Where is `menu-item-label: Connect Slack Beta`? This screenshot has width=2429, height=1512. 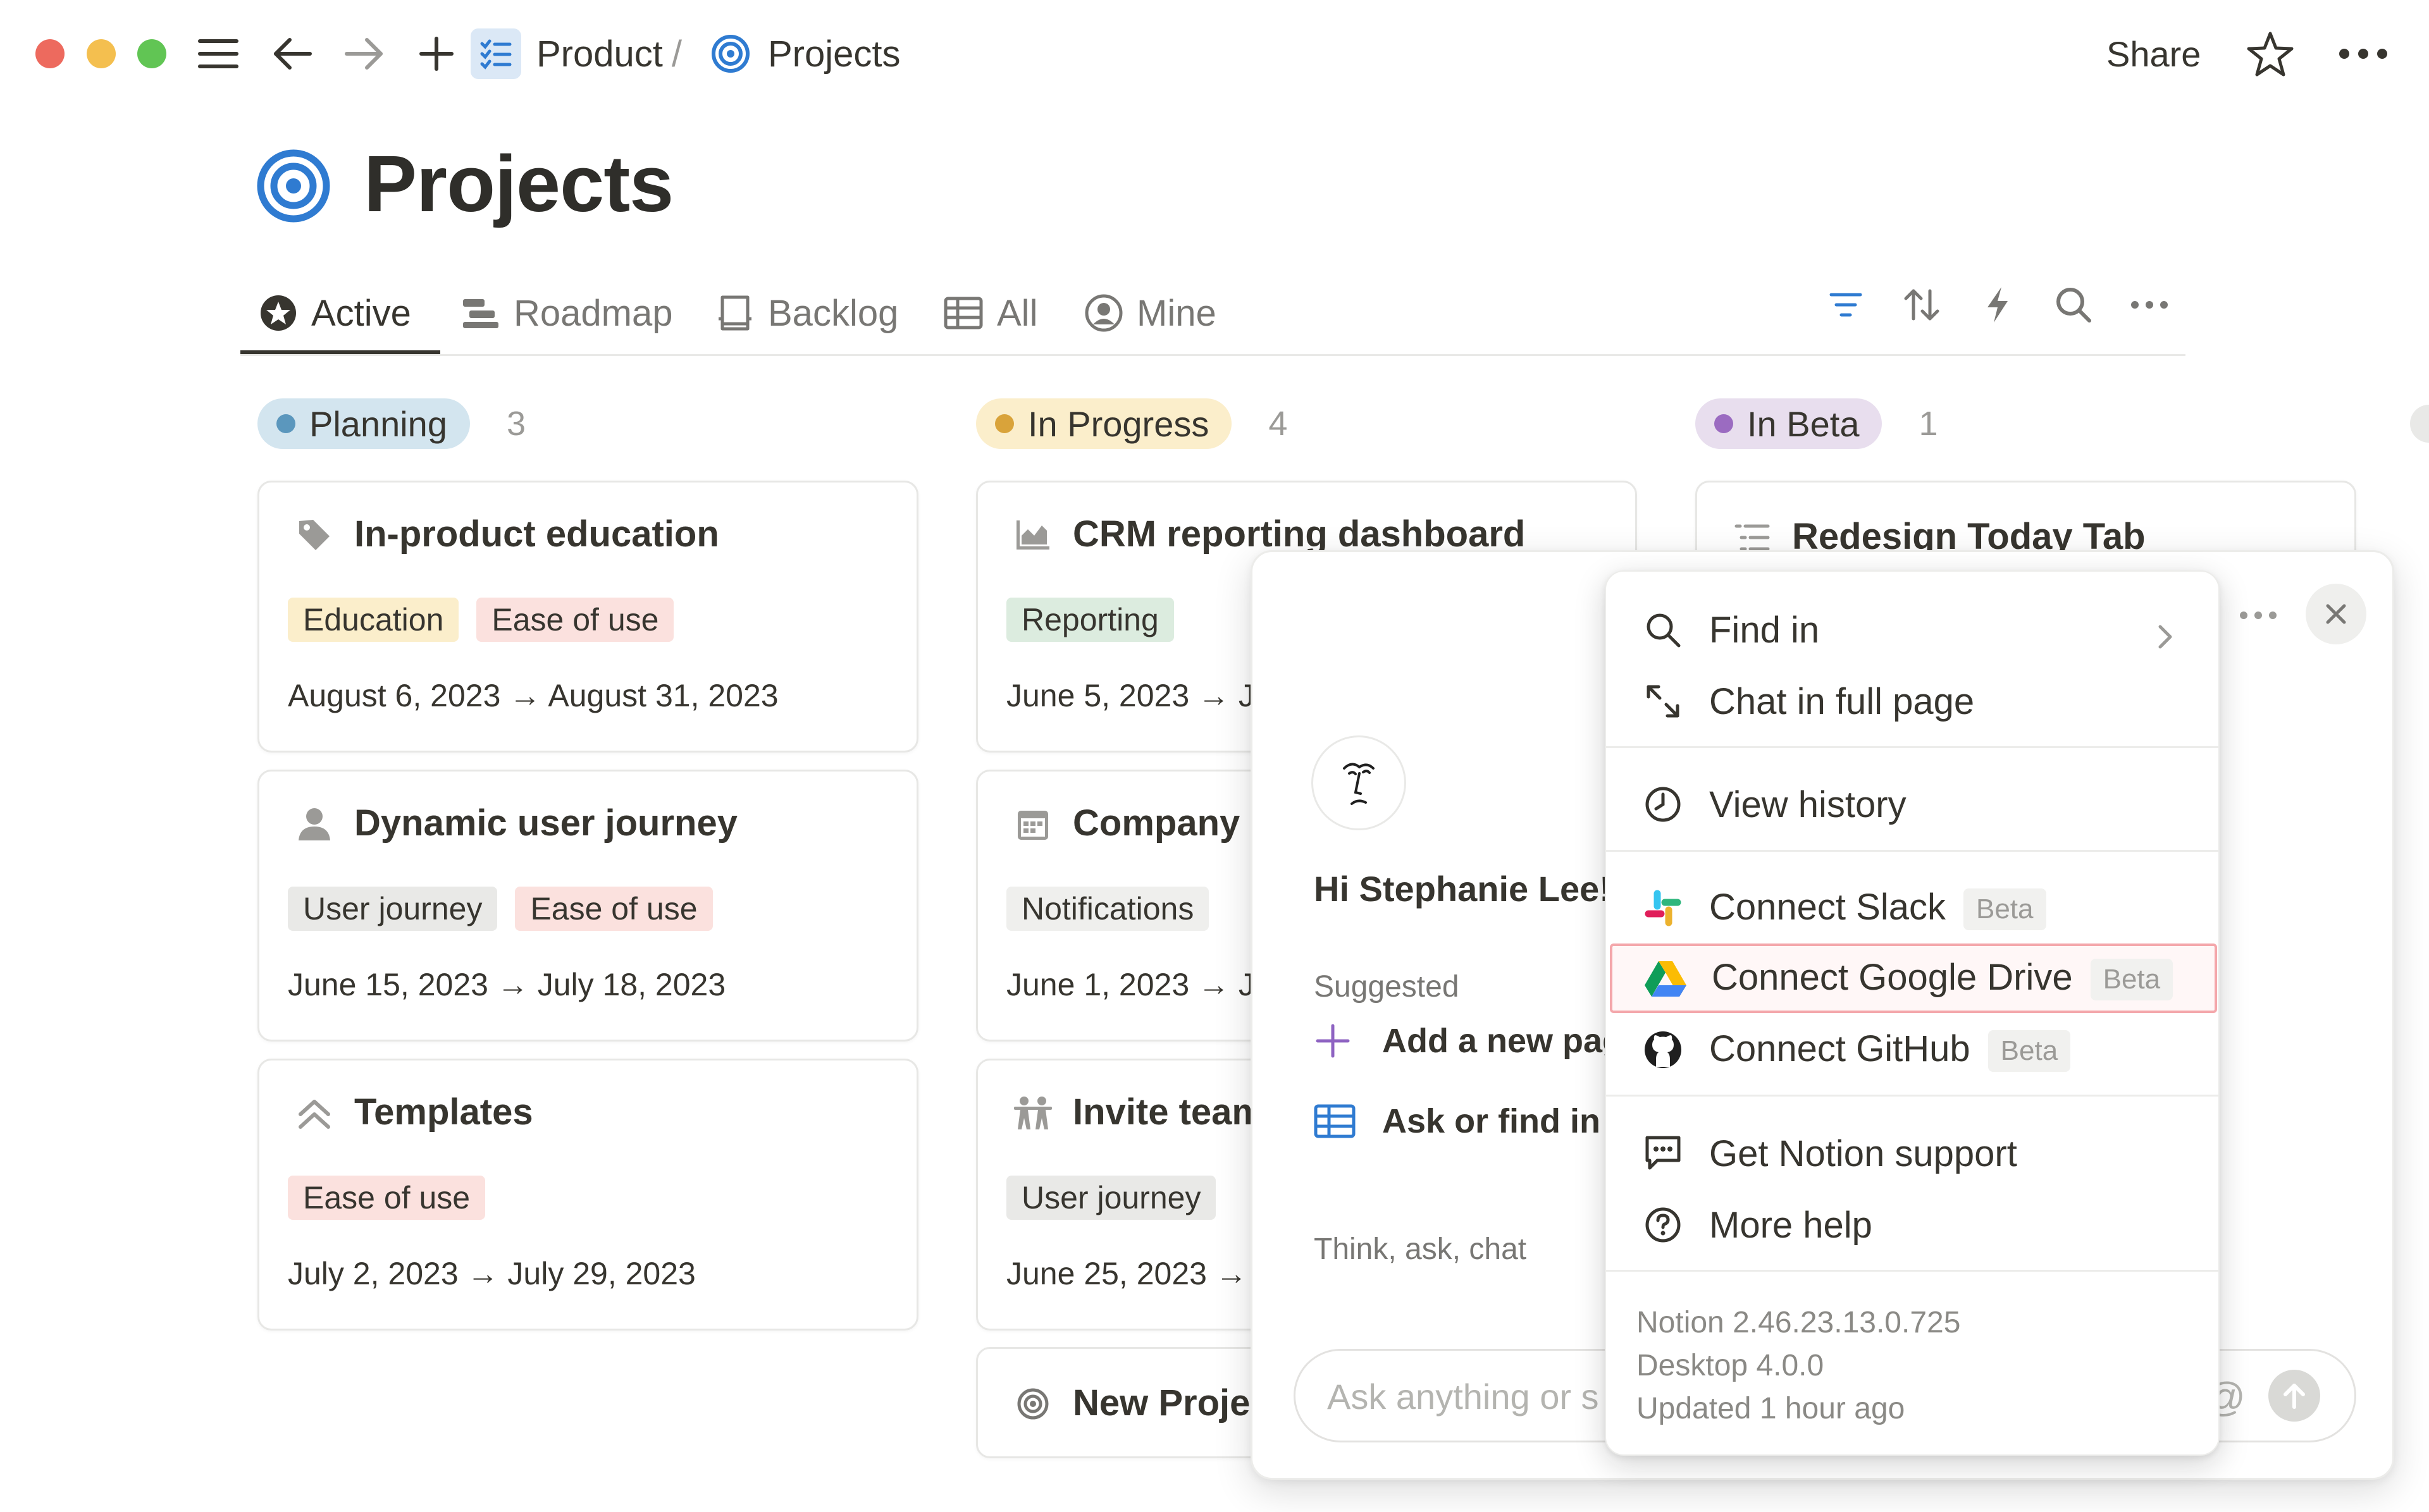 menu-item-label: Connect Slack Beta is located at coordinates (1878, 908).